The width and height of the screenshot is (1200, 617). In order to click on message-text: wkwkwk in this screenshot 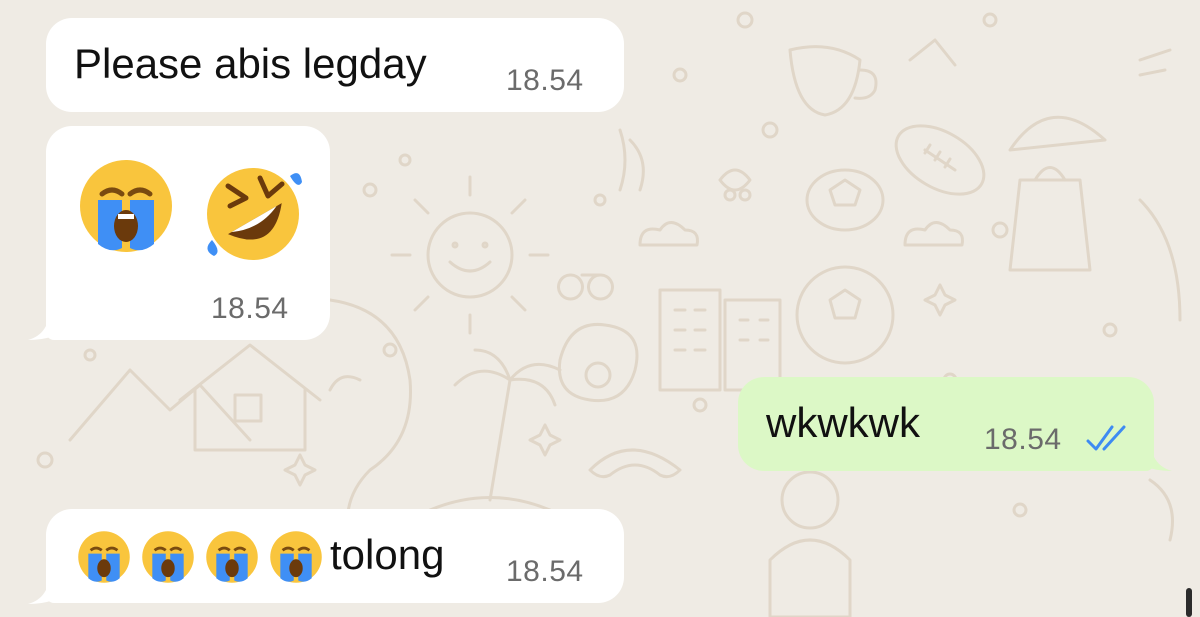, I will do `click(843, 422)`.